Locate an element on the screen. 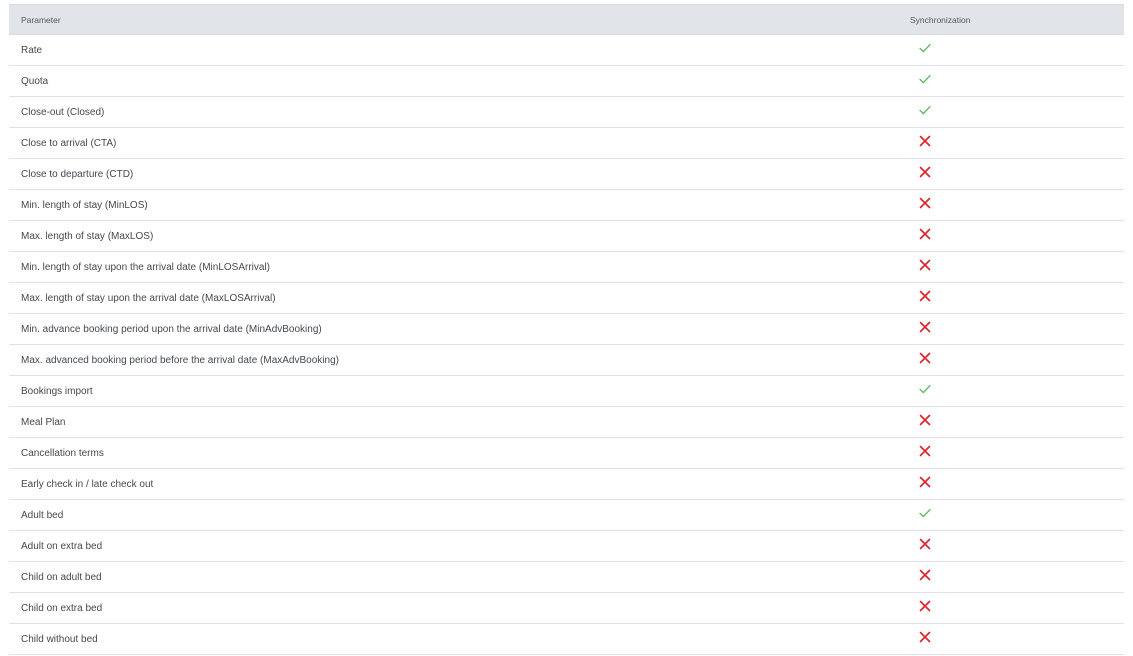 This screenshot has height=656, width=1133. table-row: Early check in / late check out is located at coordinates (566, 484).